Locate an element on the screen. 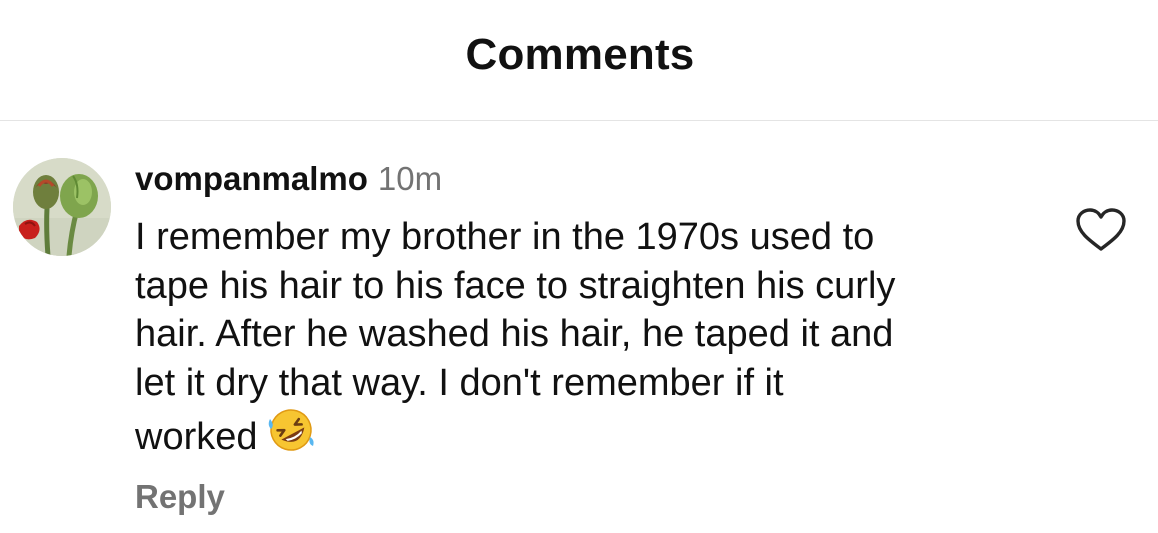  comment-line: worked is located at coordinates (196, 437).